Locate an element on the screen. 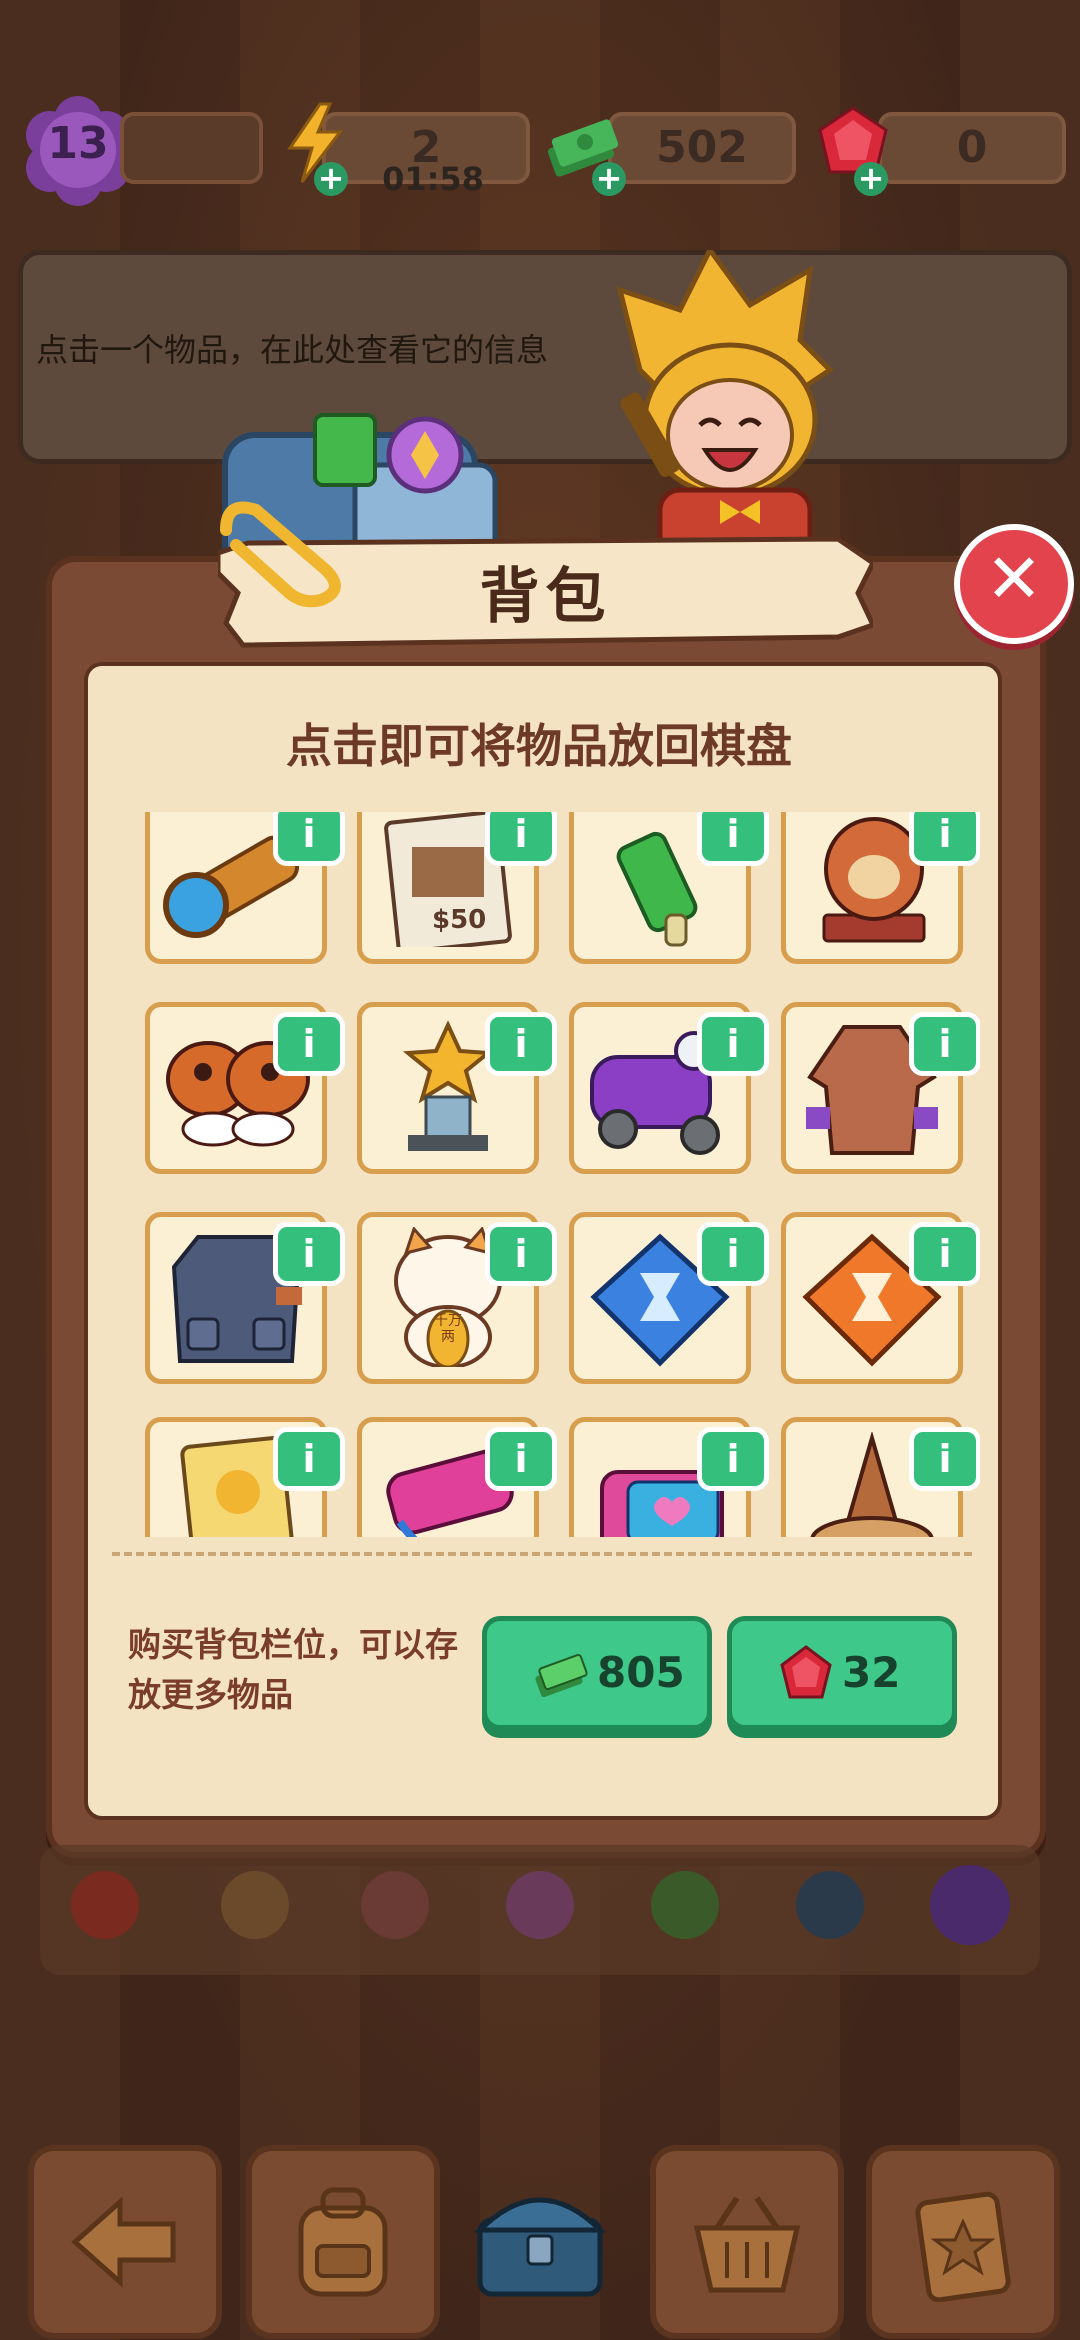 This screenshot has height=2340, width=1080. gem-counter: 0 is located at coordinates (972, 148).